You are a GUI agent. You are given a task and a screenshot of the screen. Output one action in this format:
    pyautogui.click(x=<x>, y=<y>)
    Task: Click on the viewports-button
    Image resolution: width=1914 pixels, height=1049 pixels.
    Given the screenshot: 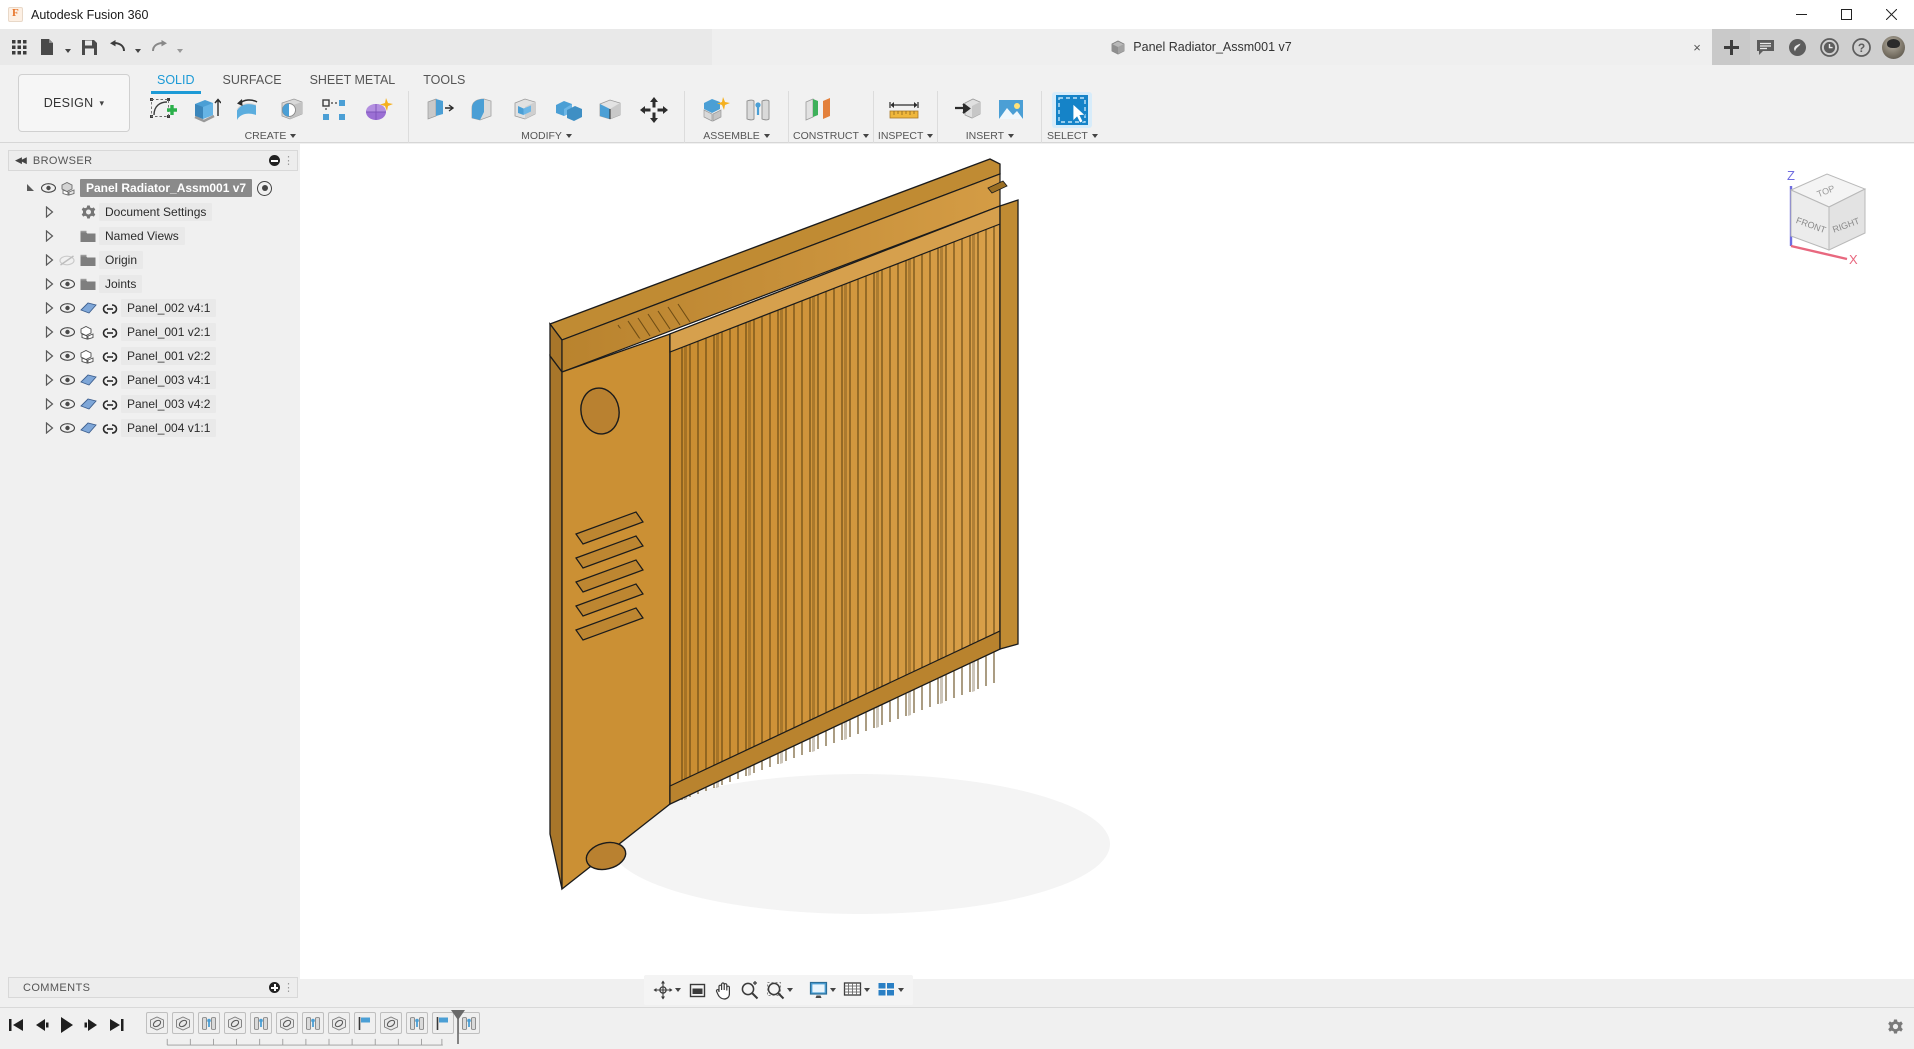 What is the action you would take?
    pyautogui.click(x=890, y=990)
    